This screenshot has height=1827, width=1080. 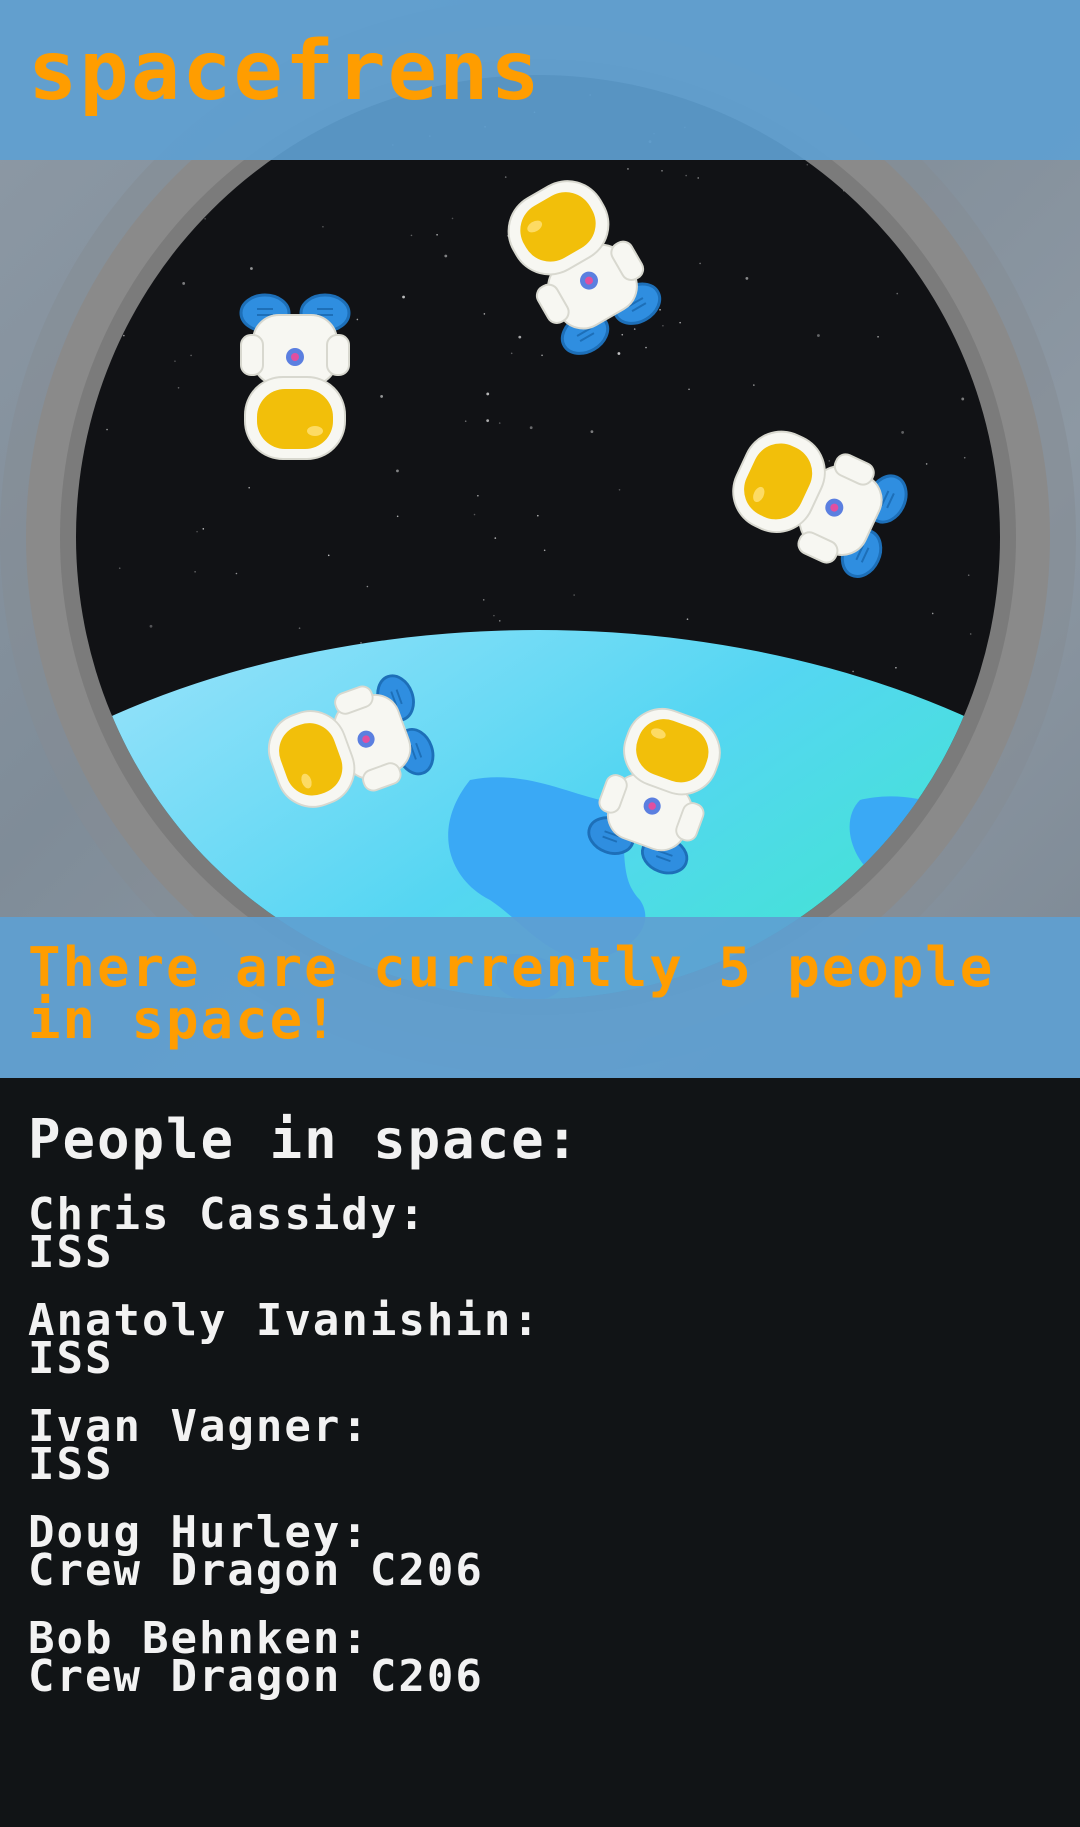 What do you see at coordinates (304, 1139) in the screenshot?
I see `people-list-heading: People in space:` at bounding box center [304, 1139].